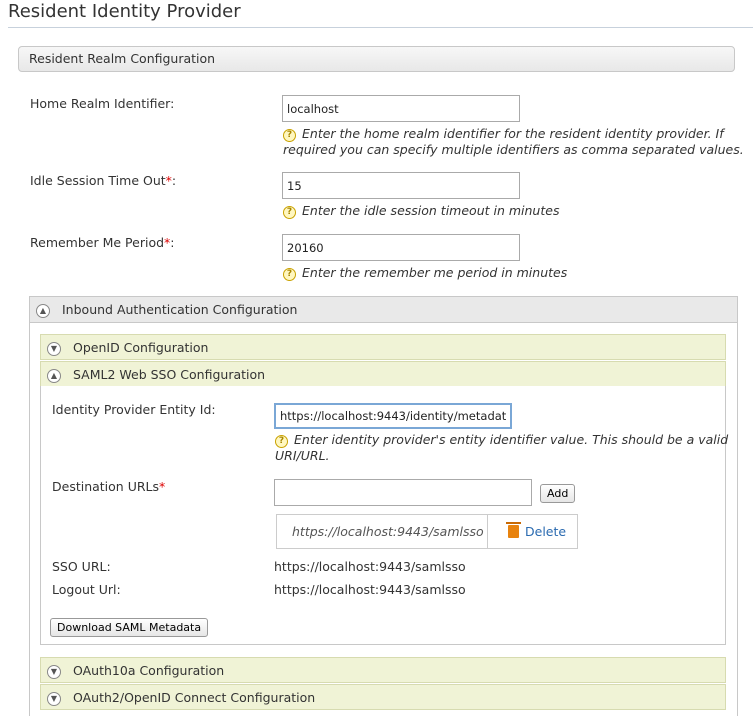 The image size is (753, 716). I want to click on required-mark: *, so click(162, 486).